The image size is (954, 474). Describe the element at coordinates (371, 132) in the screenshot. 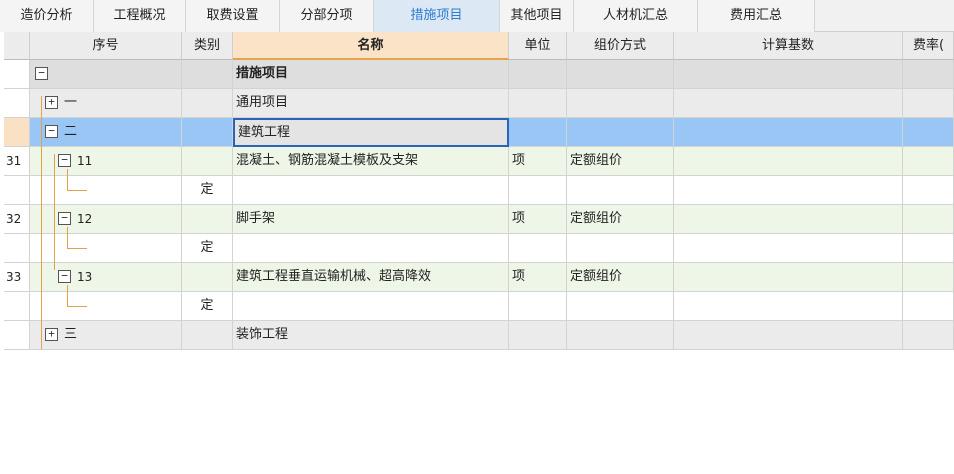

I see `name-cell-editing: 建筑工程` at that location.